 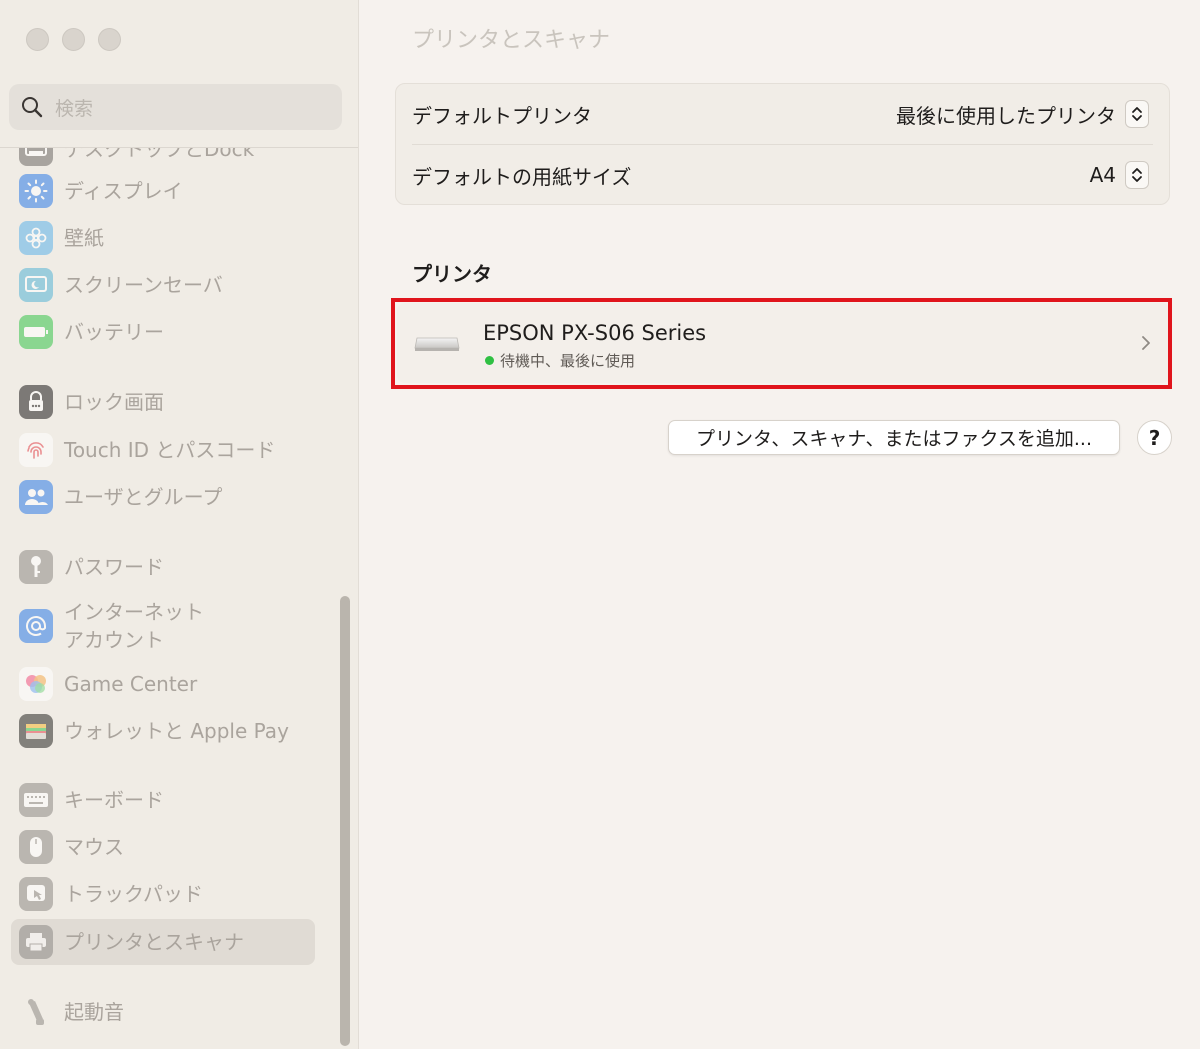 I want to click on sidebar-item-label: ロック画面, so click(x=114, y=402).